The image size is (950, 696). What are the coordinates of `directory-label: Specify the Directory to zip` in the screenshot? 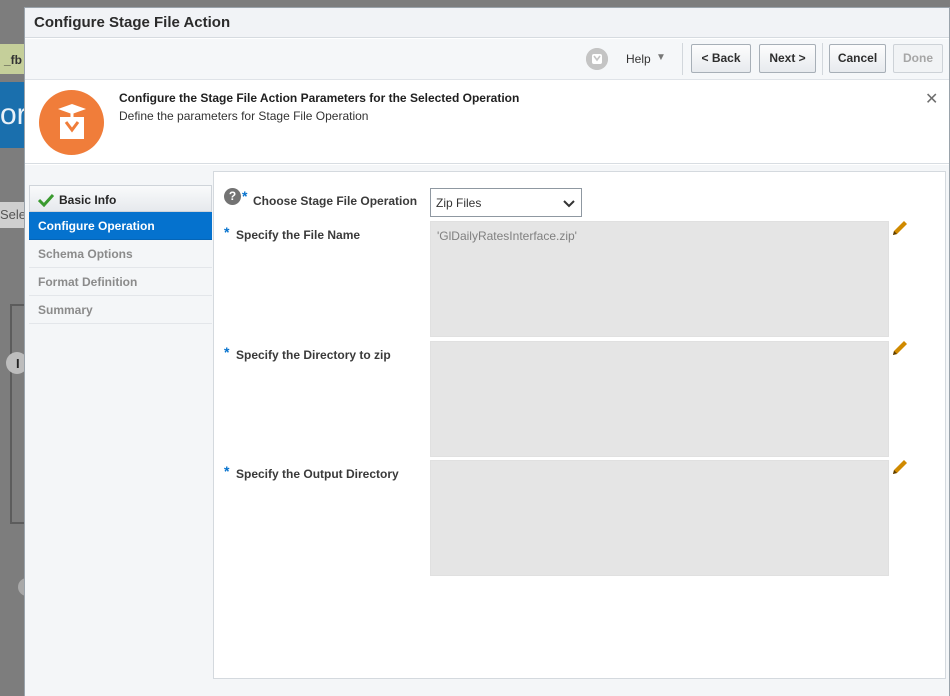 It's located at (313, 355).